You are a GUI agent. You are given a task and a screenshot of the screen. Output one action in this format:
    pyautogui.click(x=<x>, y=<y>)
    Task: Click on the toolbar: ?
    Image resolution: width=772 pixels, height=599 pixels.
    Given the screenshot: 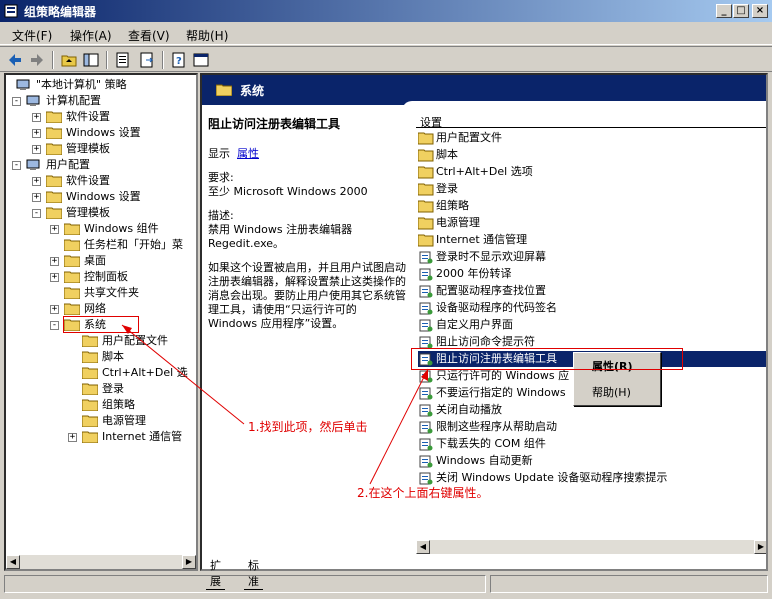 What is the action you would take?
    pyautogui.click(x=386, y=59)
    